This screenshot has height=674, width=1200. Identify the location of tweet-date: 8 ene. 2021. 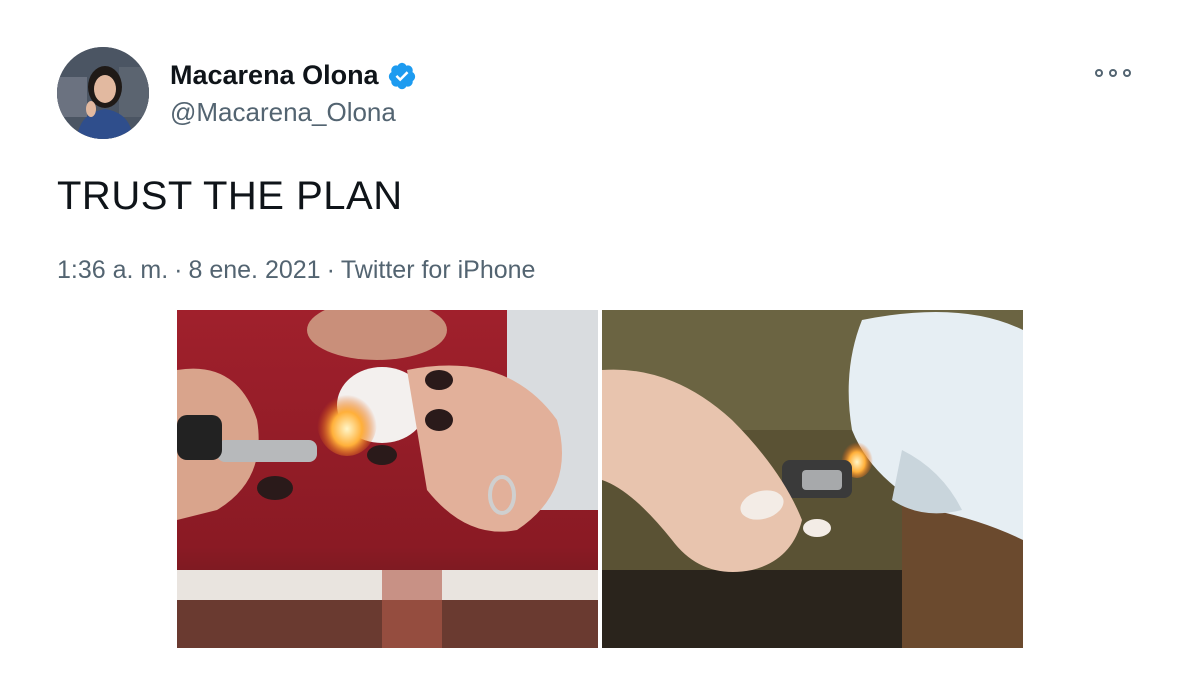
(255, 270).